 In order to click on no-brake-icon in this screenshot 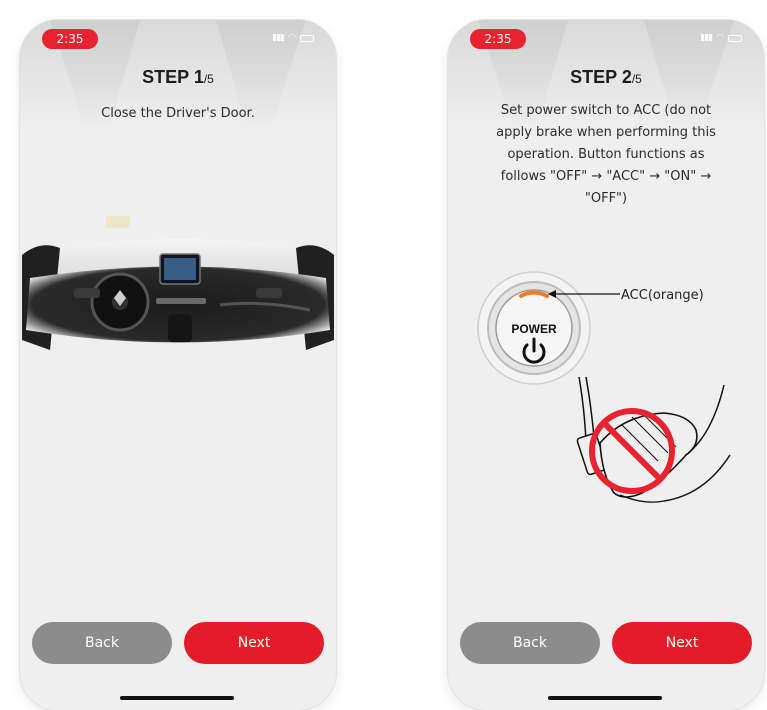, I will do `click(653, 439)`.